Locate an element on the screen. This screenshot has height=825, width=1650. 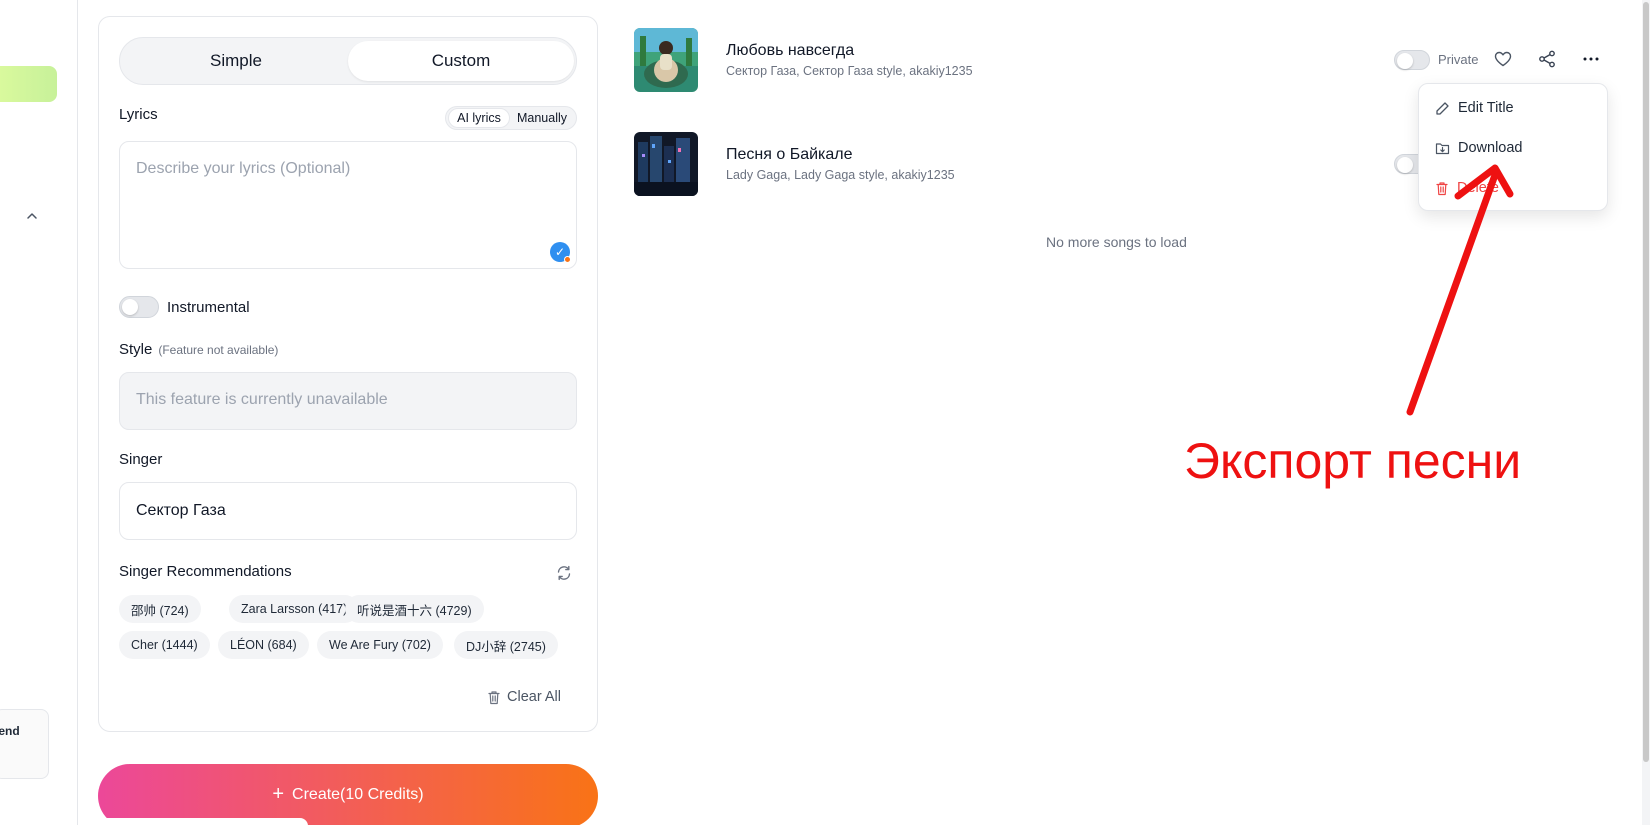
edit-title-label: Edit Title is located at coordinates (1486, 108).